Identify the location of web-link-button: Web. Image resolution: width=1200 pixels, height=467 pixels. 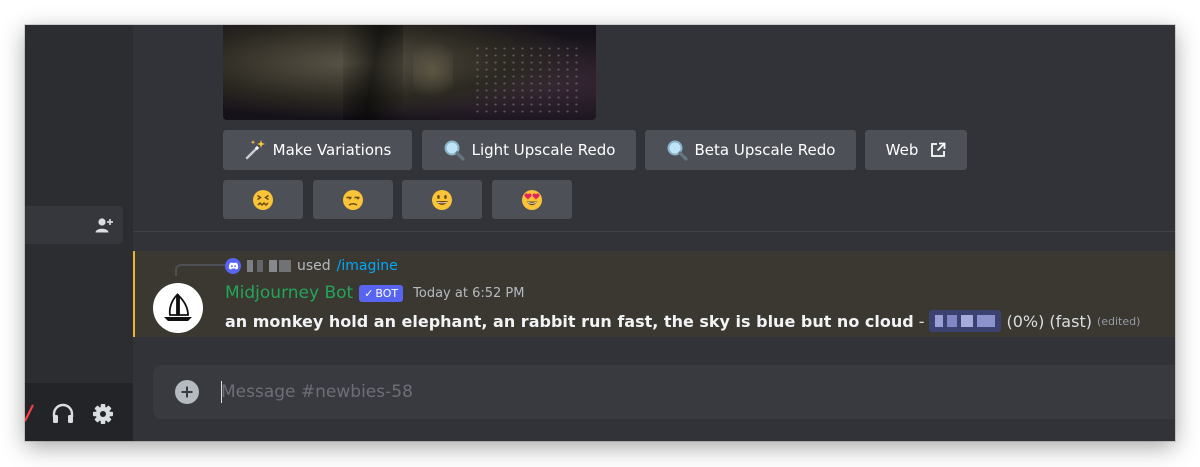
(916, 150).